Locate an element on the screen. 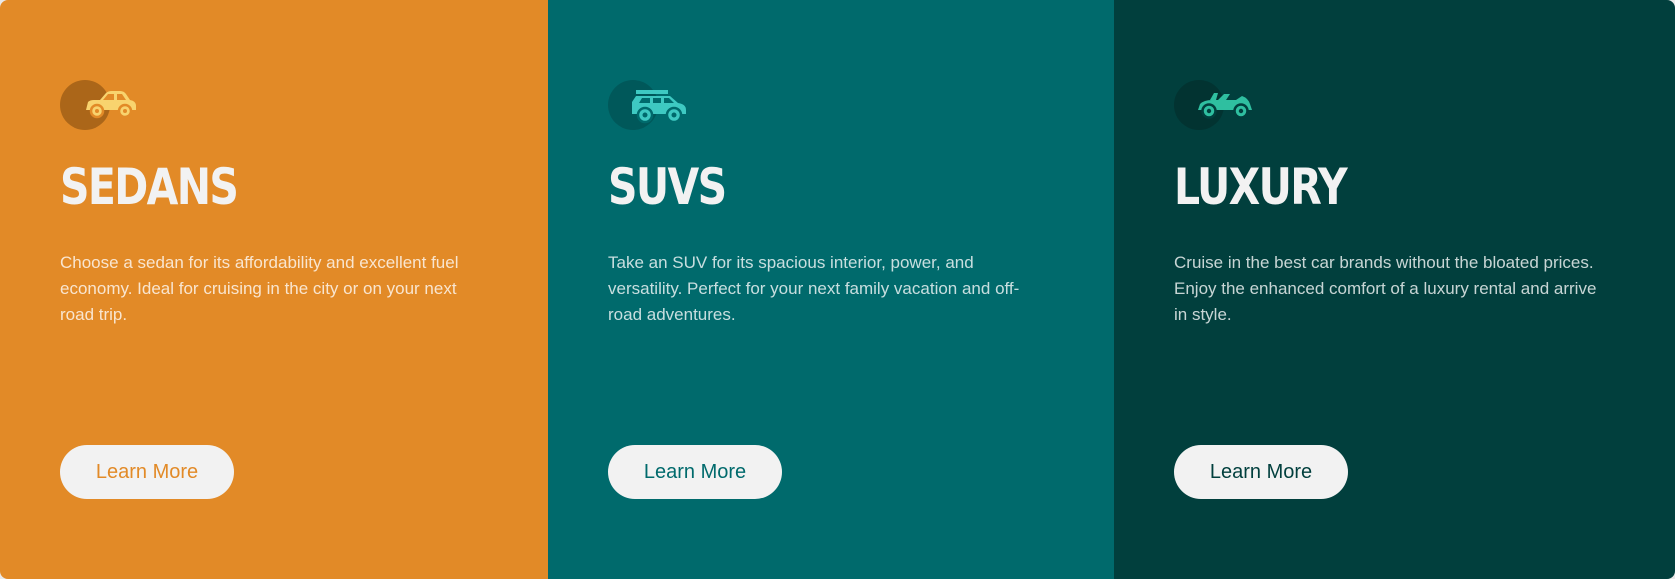  learn-more-suvs-button: Learn More is located at coordinates (695, 472).